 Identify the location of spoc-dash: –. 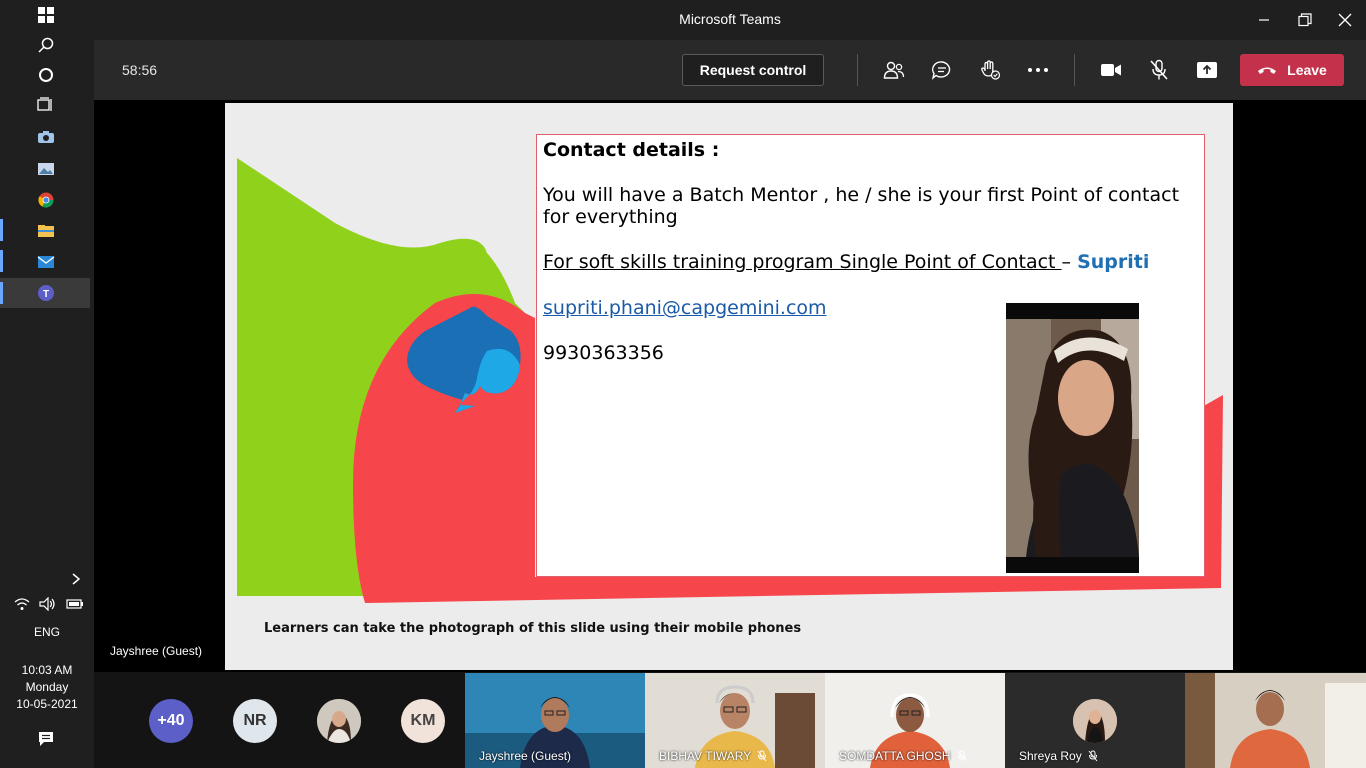
(1069, 262).